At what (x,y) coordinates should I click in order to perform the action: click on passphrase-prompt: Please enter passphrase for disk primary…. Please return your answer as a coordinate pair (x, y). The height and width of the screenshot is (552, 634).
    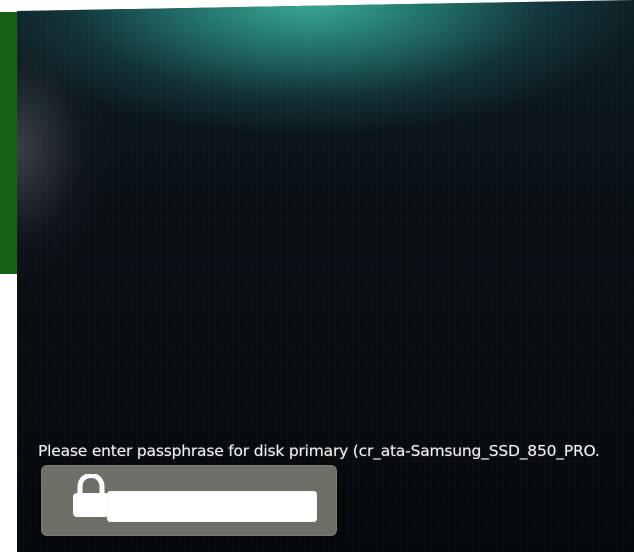
    Looking at the image, I should click on (319, 451).